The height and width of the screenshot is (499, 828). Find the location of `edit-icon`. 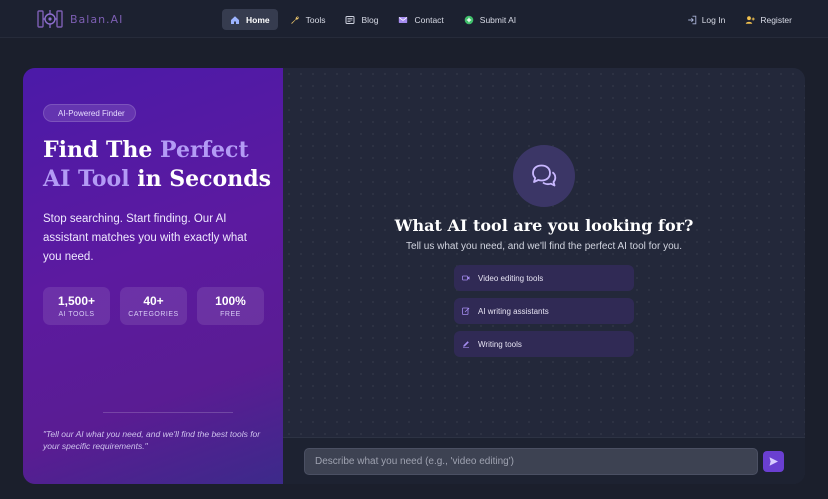

edit-icon is located at coordinates (466, 311).